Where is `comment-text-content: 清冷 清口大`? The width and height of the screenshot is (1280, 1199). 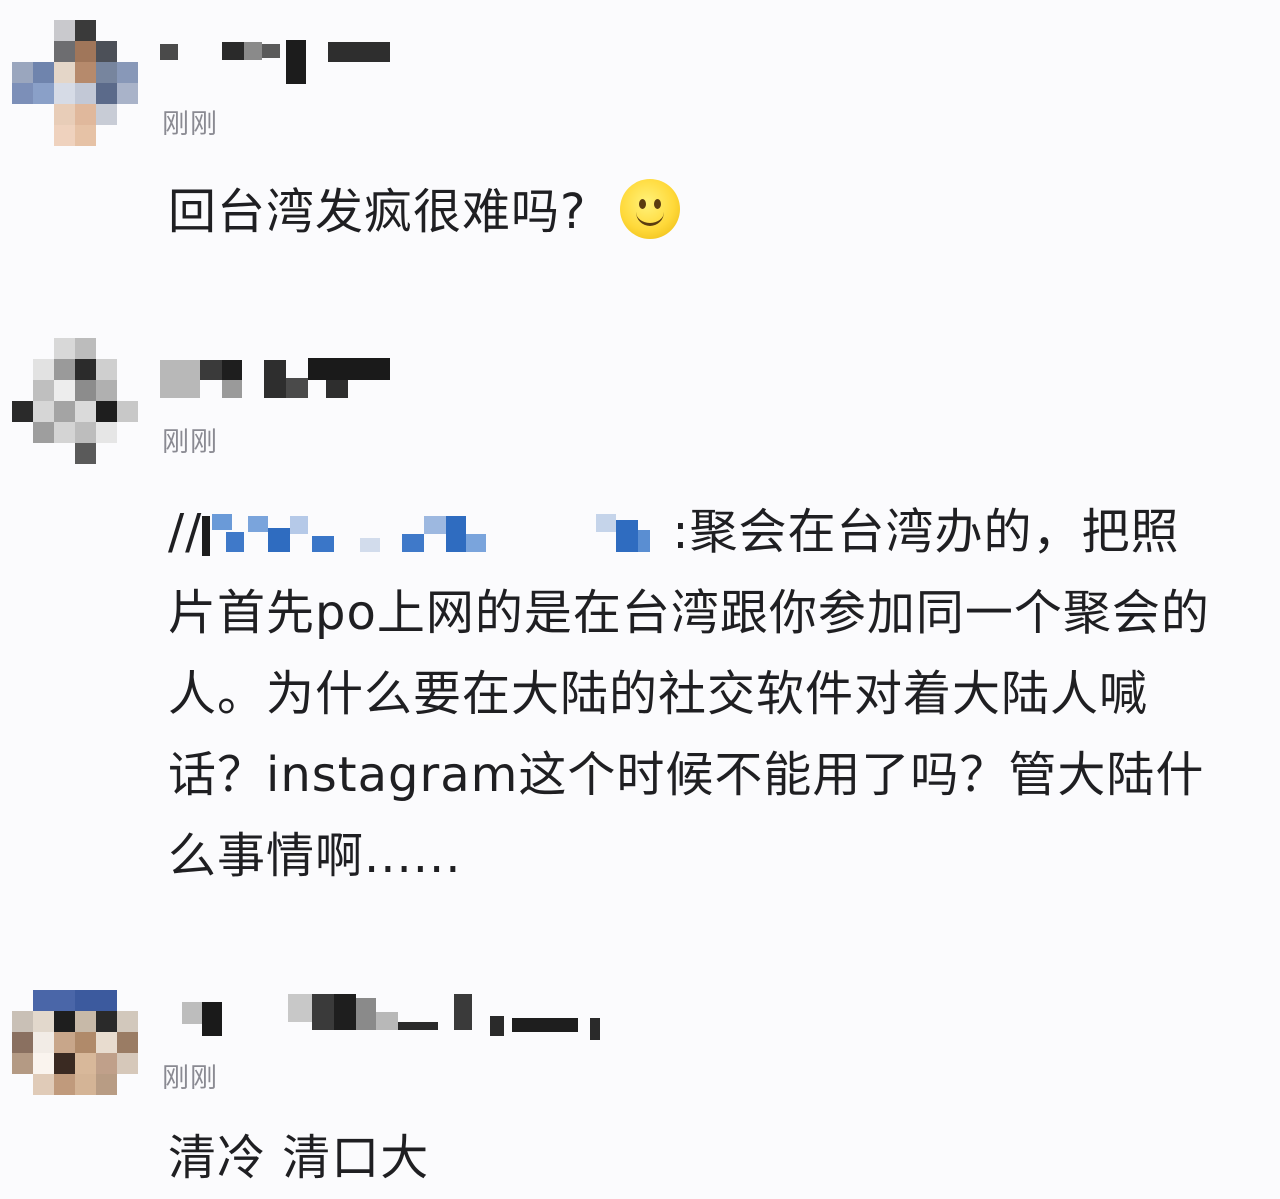 comment-text-content: 清冷 清口大 is located at coordinates (299, 1158).